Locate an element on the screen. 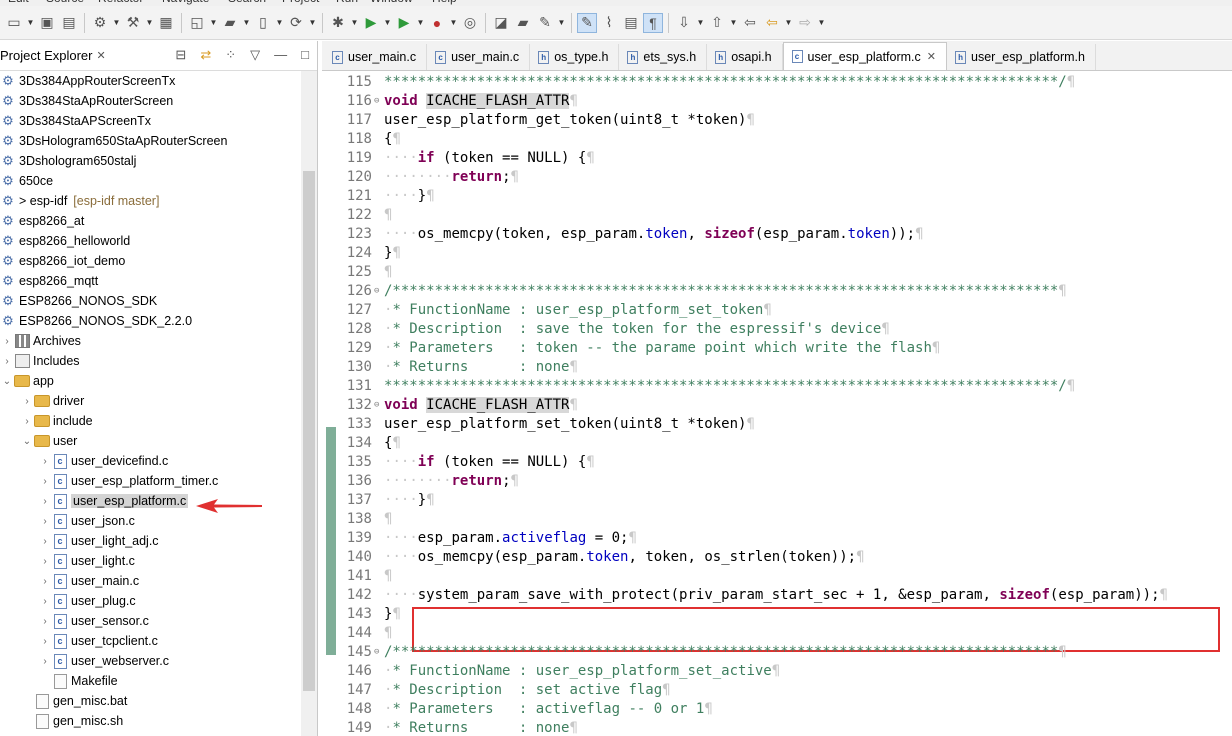  prev-annotation-dropdown-icon: ▼ is located at coordinates (733, 22).